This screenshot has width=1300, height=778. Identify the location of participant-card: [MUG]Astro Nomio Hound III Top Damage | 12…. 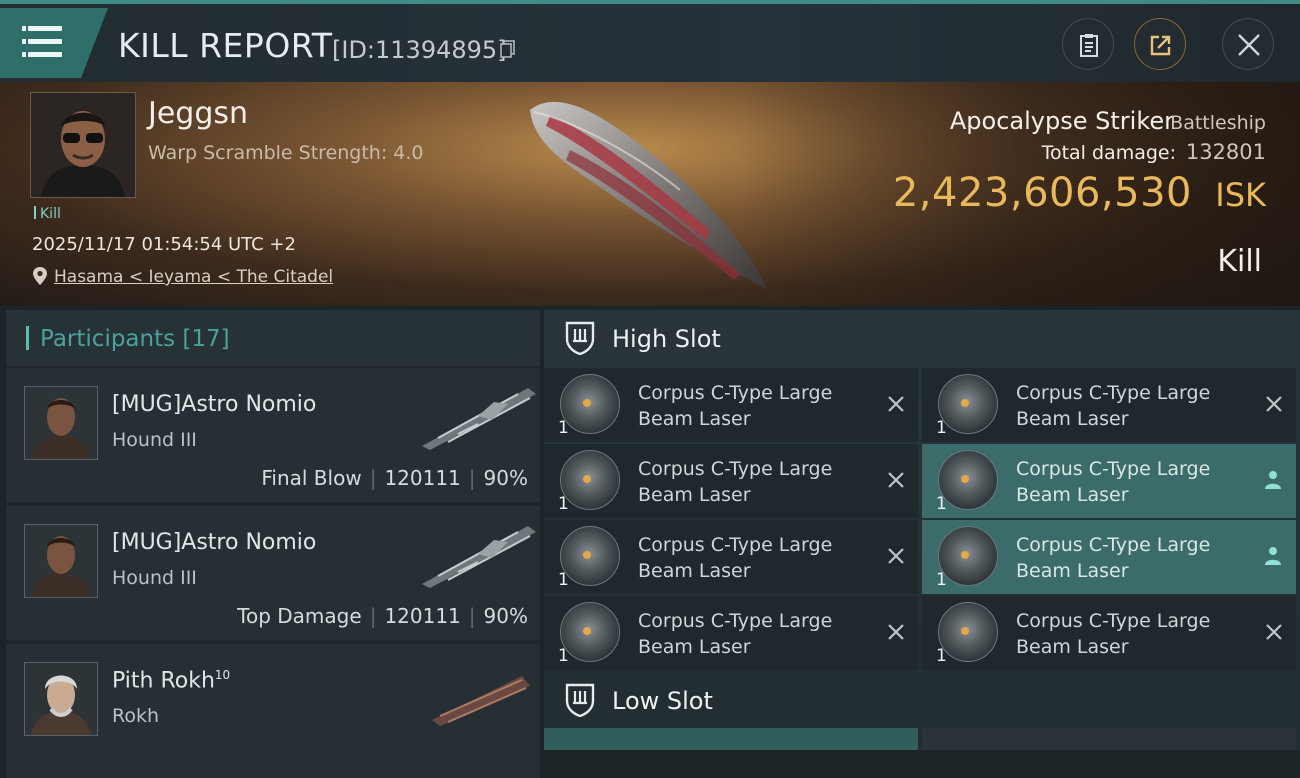
(273, 573).